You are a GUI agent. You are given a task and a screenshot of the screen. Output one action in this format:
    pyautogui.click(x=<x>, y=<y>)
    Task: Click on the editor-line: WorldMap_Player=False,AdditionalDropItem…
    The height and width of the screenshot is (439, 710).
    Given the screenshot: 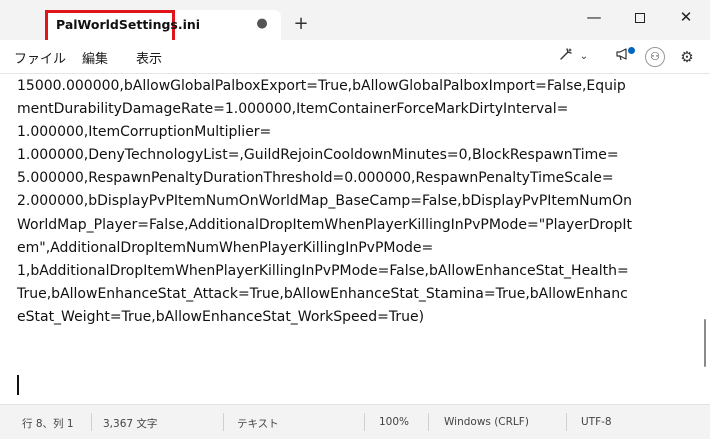 What is the action you would take?
    pyautogui.click(x=325, y=224)
    